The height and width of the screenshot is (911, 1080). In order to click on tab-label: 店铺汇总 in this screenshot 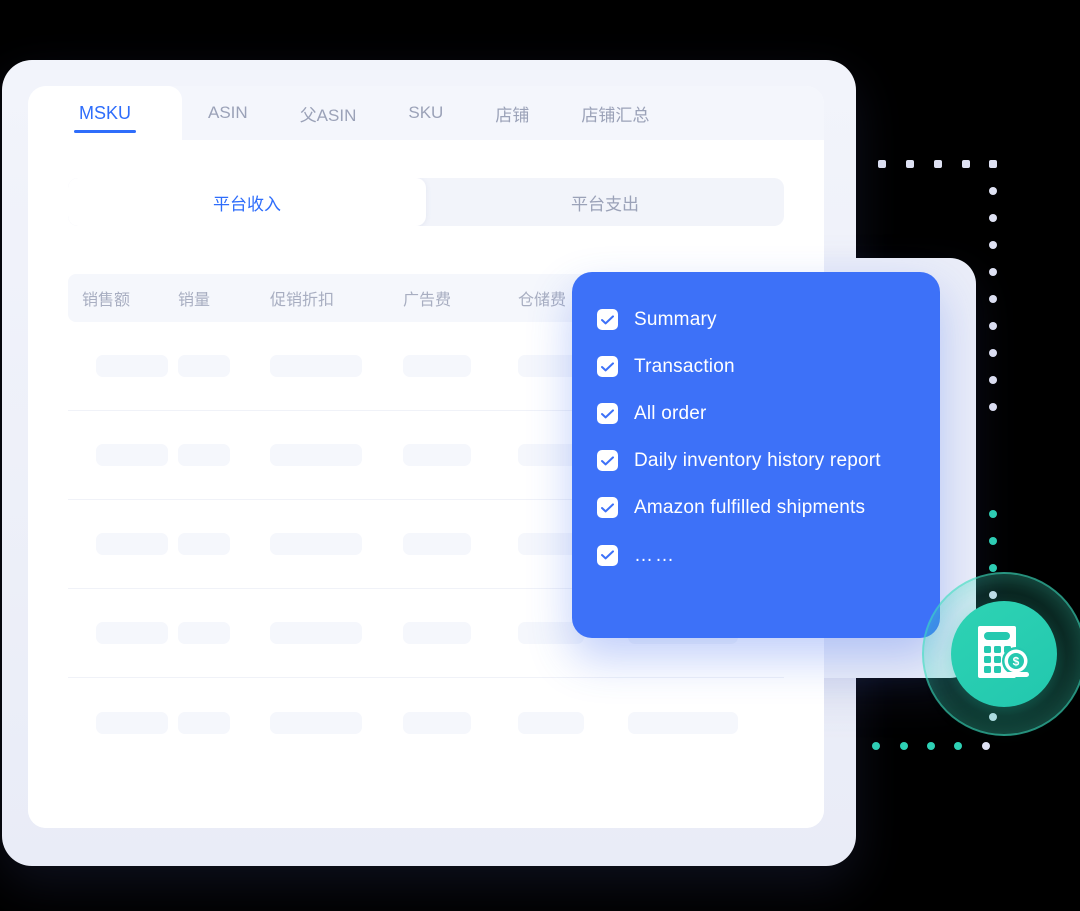, I will do `click(615, 115)`.